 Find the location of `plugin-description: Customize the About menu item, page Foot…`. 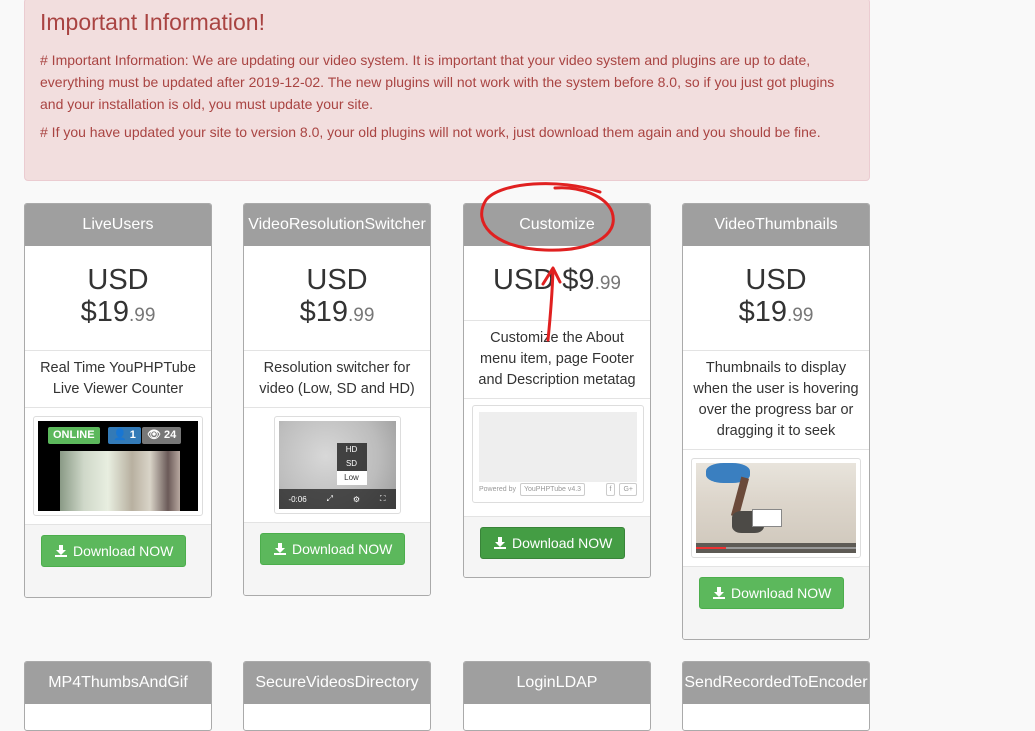

plugin-description: Customize the About menu item, page Foot… is located at coordinates (557, 360).